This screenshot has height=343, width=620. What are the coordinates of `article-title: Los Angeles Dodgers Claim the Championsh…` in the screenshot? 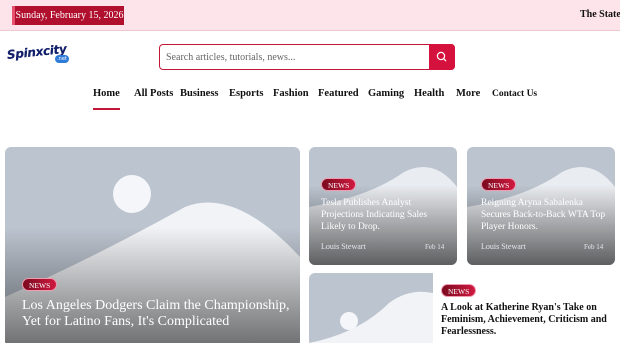 It's located at (157, 314).